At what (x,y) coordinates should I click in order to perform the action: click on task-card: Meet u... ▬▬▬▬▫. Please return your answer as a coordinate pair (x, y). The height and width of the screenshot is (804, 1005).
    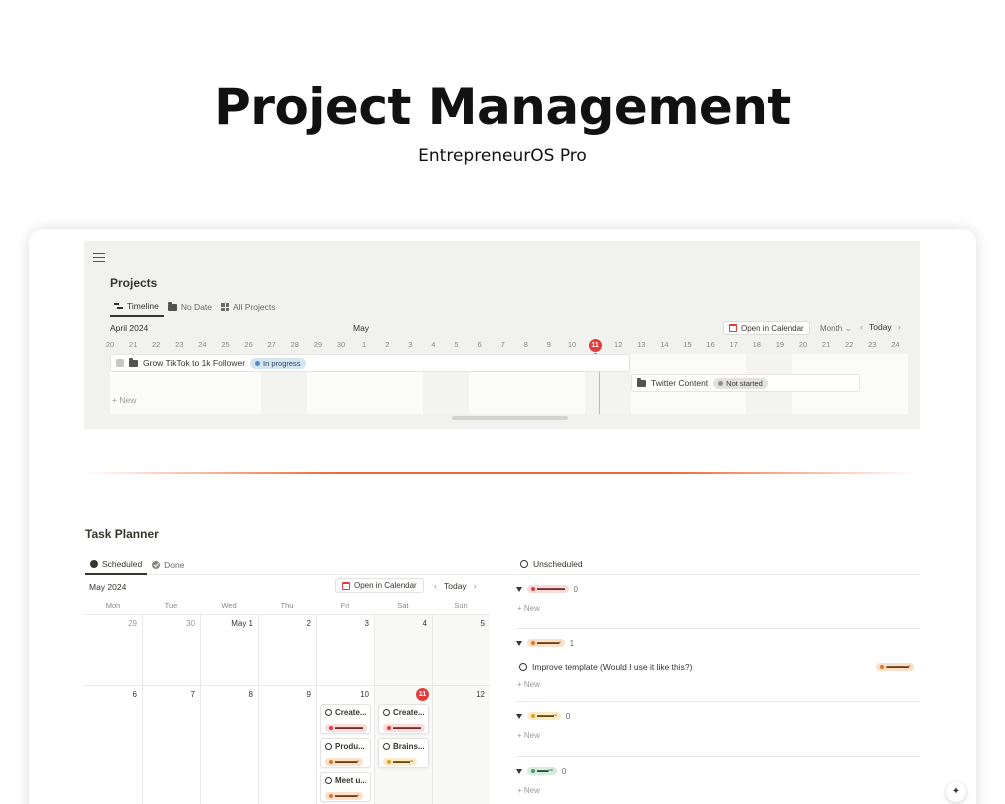
    Looking at the image, I should click on (345, 787).